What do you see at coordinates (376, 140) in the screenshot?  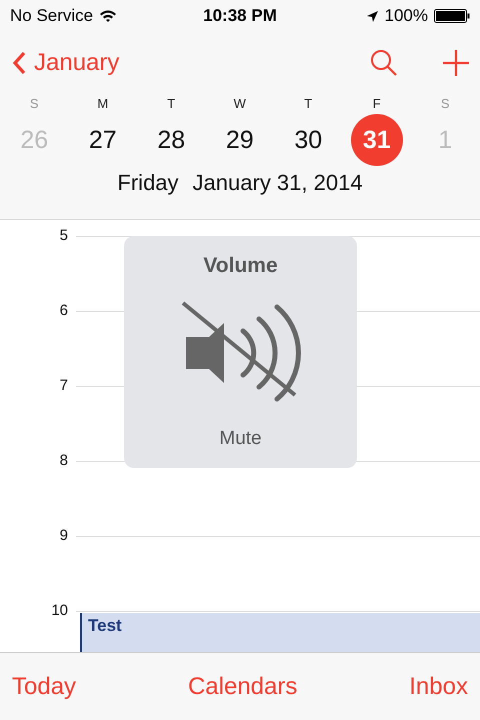 I see `day-number: 31` at bounding box center [376, 140].